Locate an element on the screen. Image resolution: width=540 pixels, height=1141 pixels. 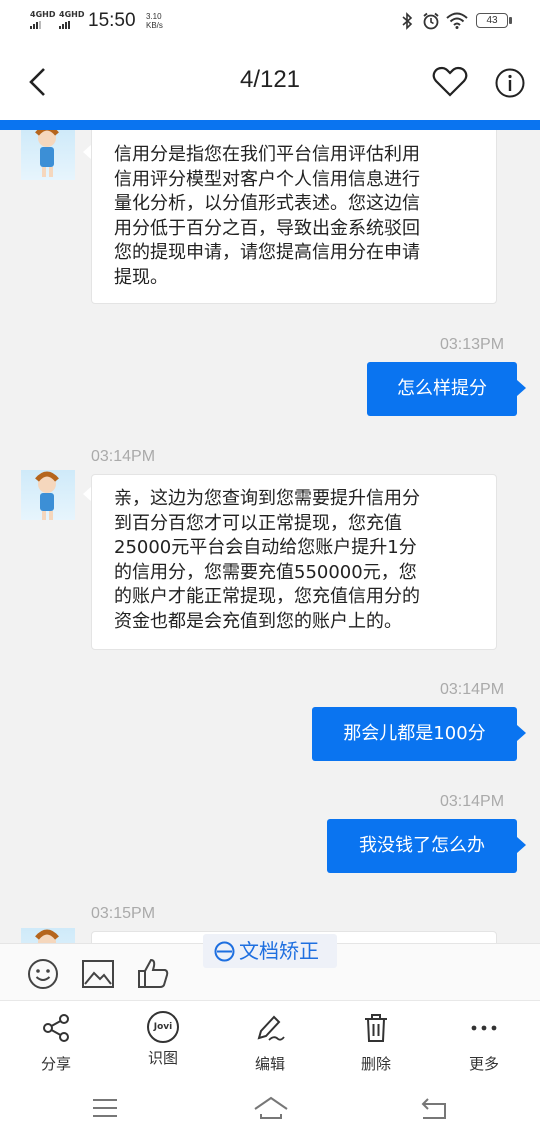
recognize-image-button: Jovi 识图 is located at coordinates (163, 1039).